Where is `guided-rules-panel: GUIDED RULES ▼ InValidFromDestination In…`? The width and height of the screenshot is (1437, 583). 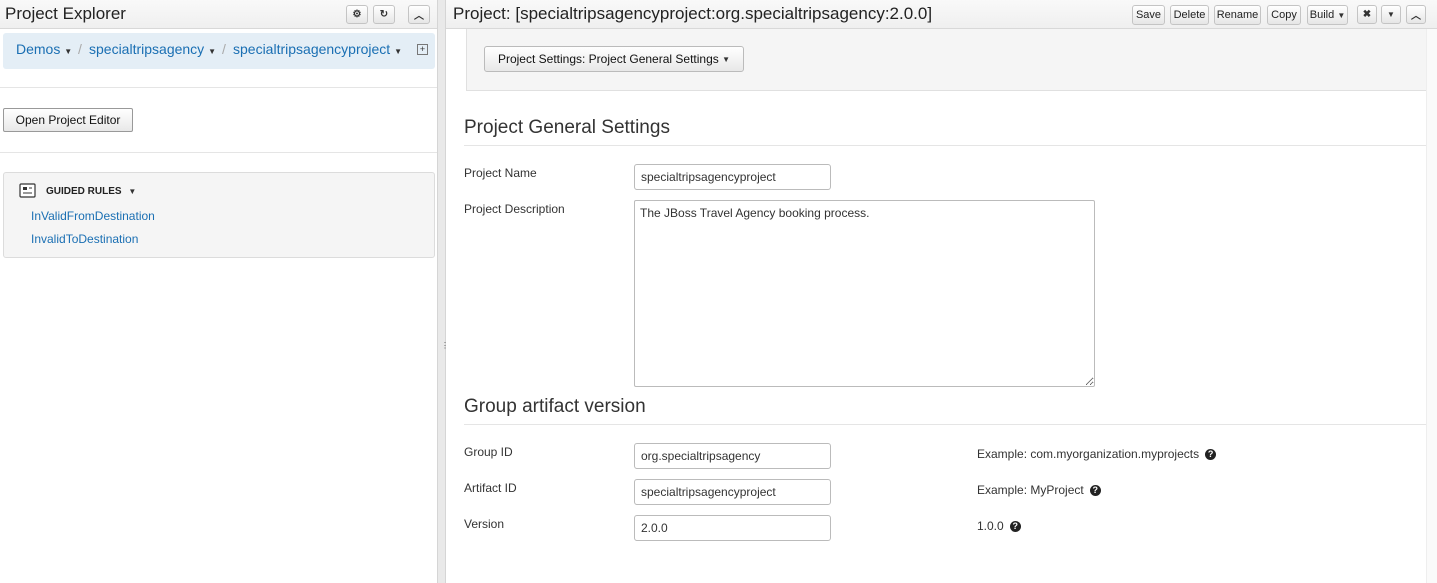 guided-rules-panel: GUIDED RULES ▼ InValidFromDestination In… is located at coordinates (219, 215).